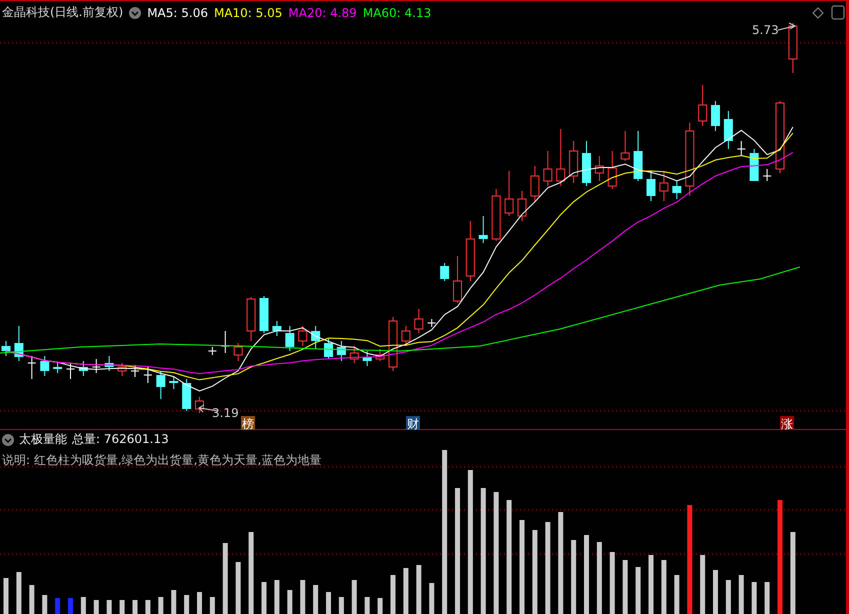 The image size is (849, 614). Describe the element at coordinates (397, 13) in the screenshot. I see `moving-average-value: MA60: 4.13` at that location.